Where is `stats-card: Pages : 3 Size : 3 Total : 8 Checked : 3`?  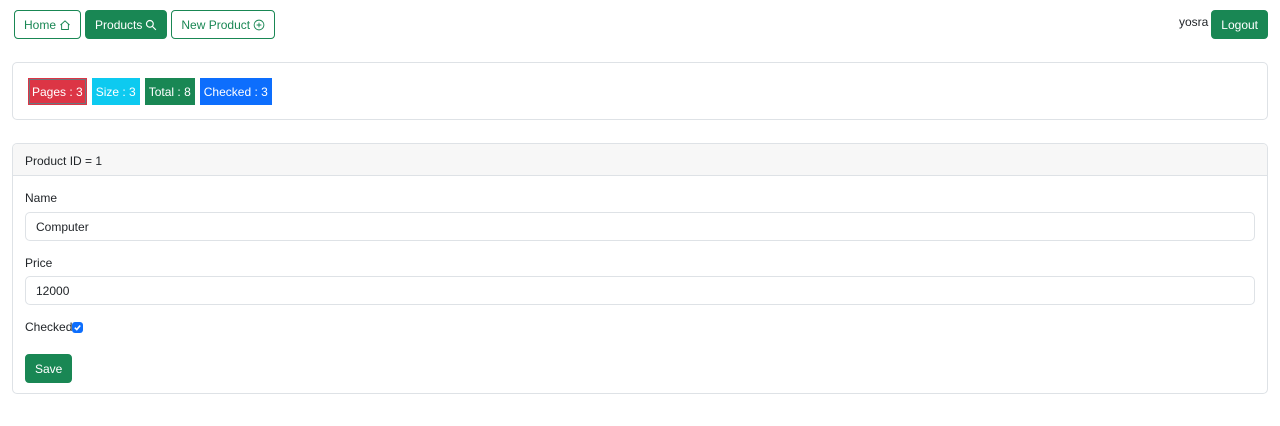
stats-card: Pages : 3 Size : 3 Total : 8 Checked : 3 is located at coordinates (640, 91).